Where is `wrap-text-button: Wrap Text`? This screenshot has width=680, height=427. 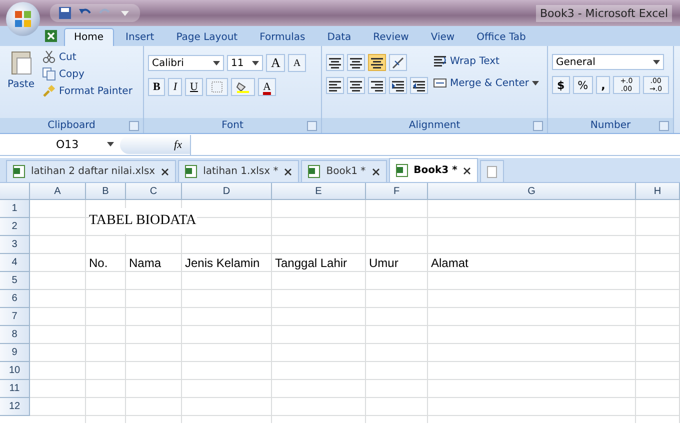
wrap-text-button: Wrap Text is located at coordinates (486, 61).